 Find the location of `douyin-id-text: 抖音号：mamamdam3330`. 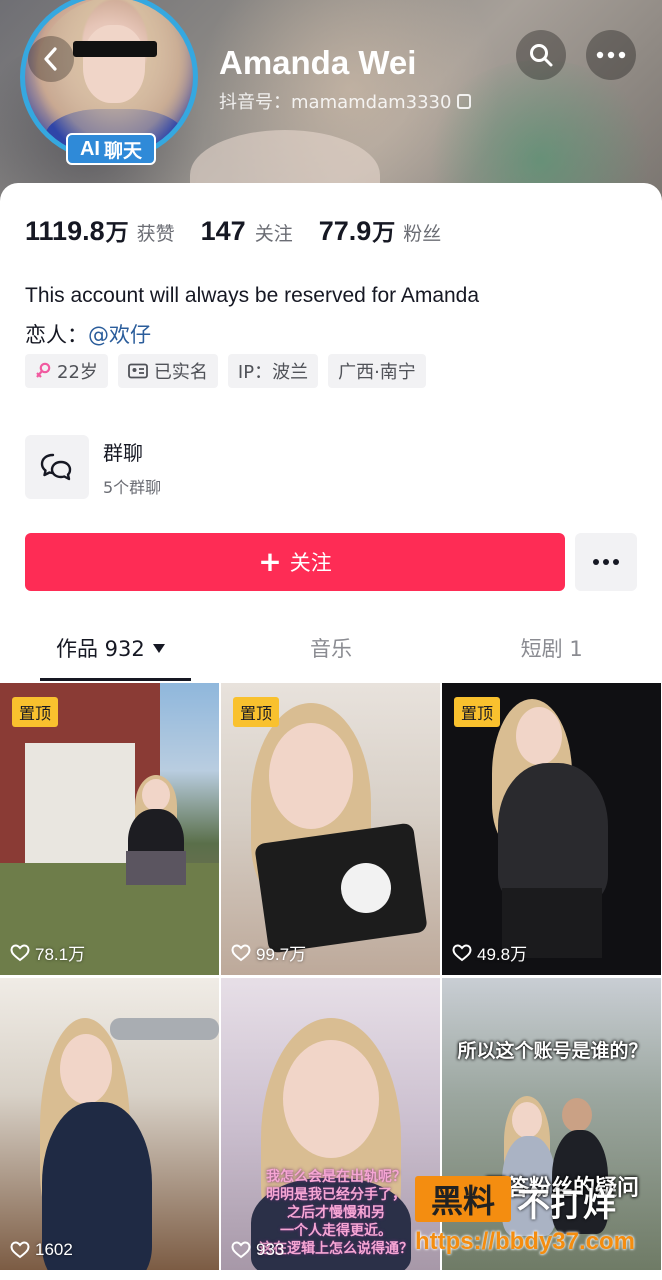

douyin-id-text: 抖音号：mamamdam3330 is located at coordinates (335, 102).